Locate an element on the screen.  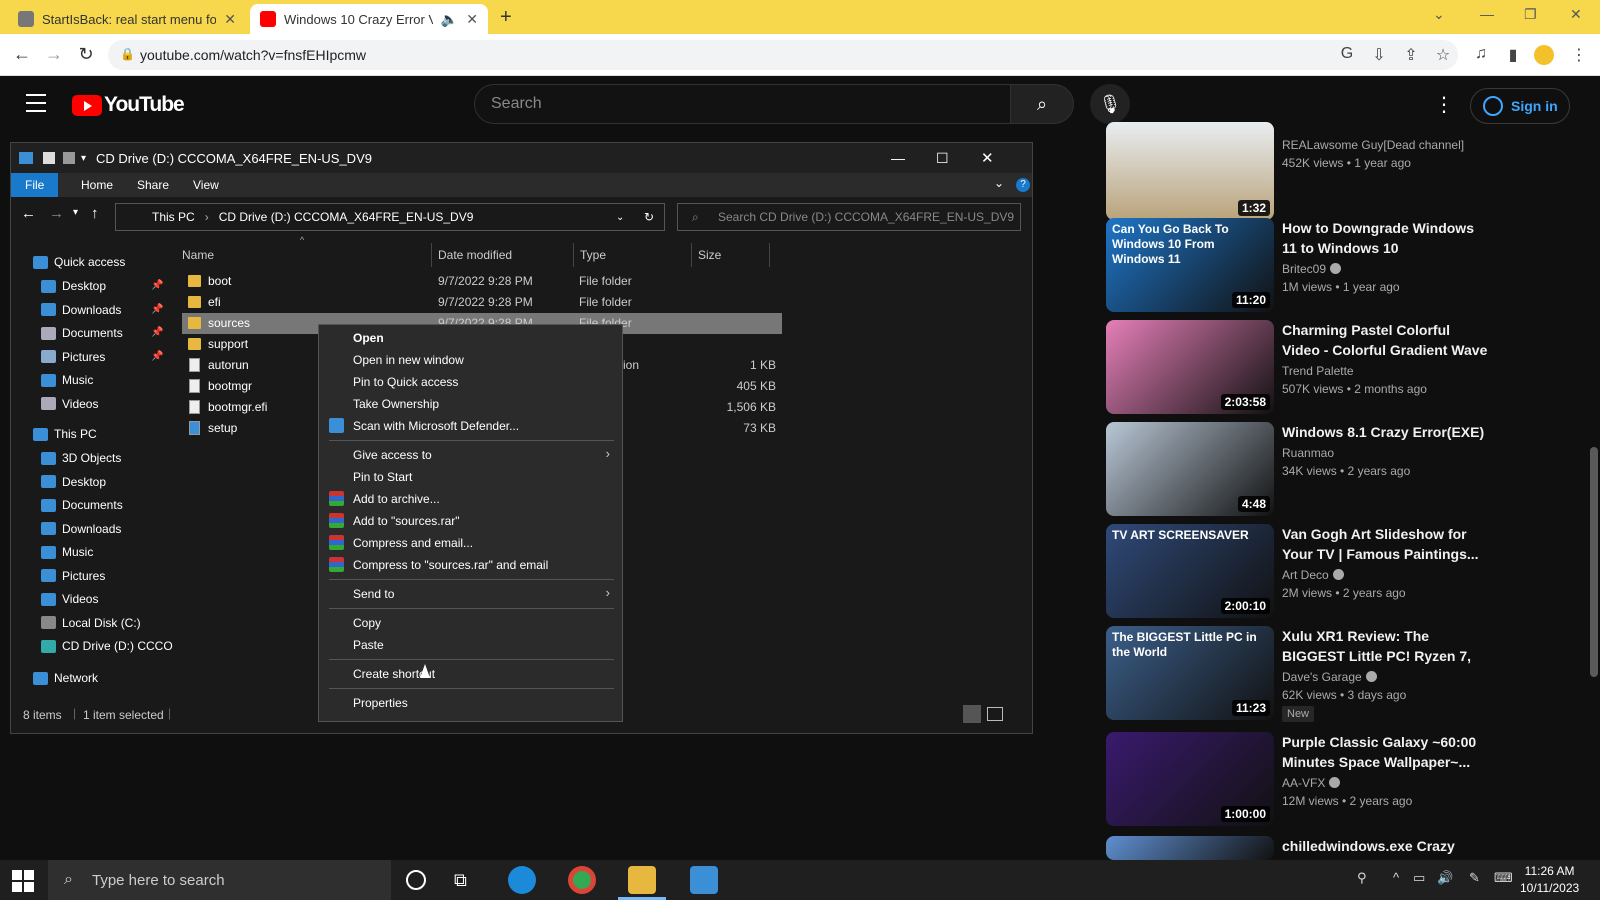
refresh-icon: ↻ is located at coordinates (649, 217).